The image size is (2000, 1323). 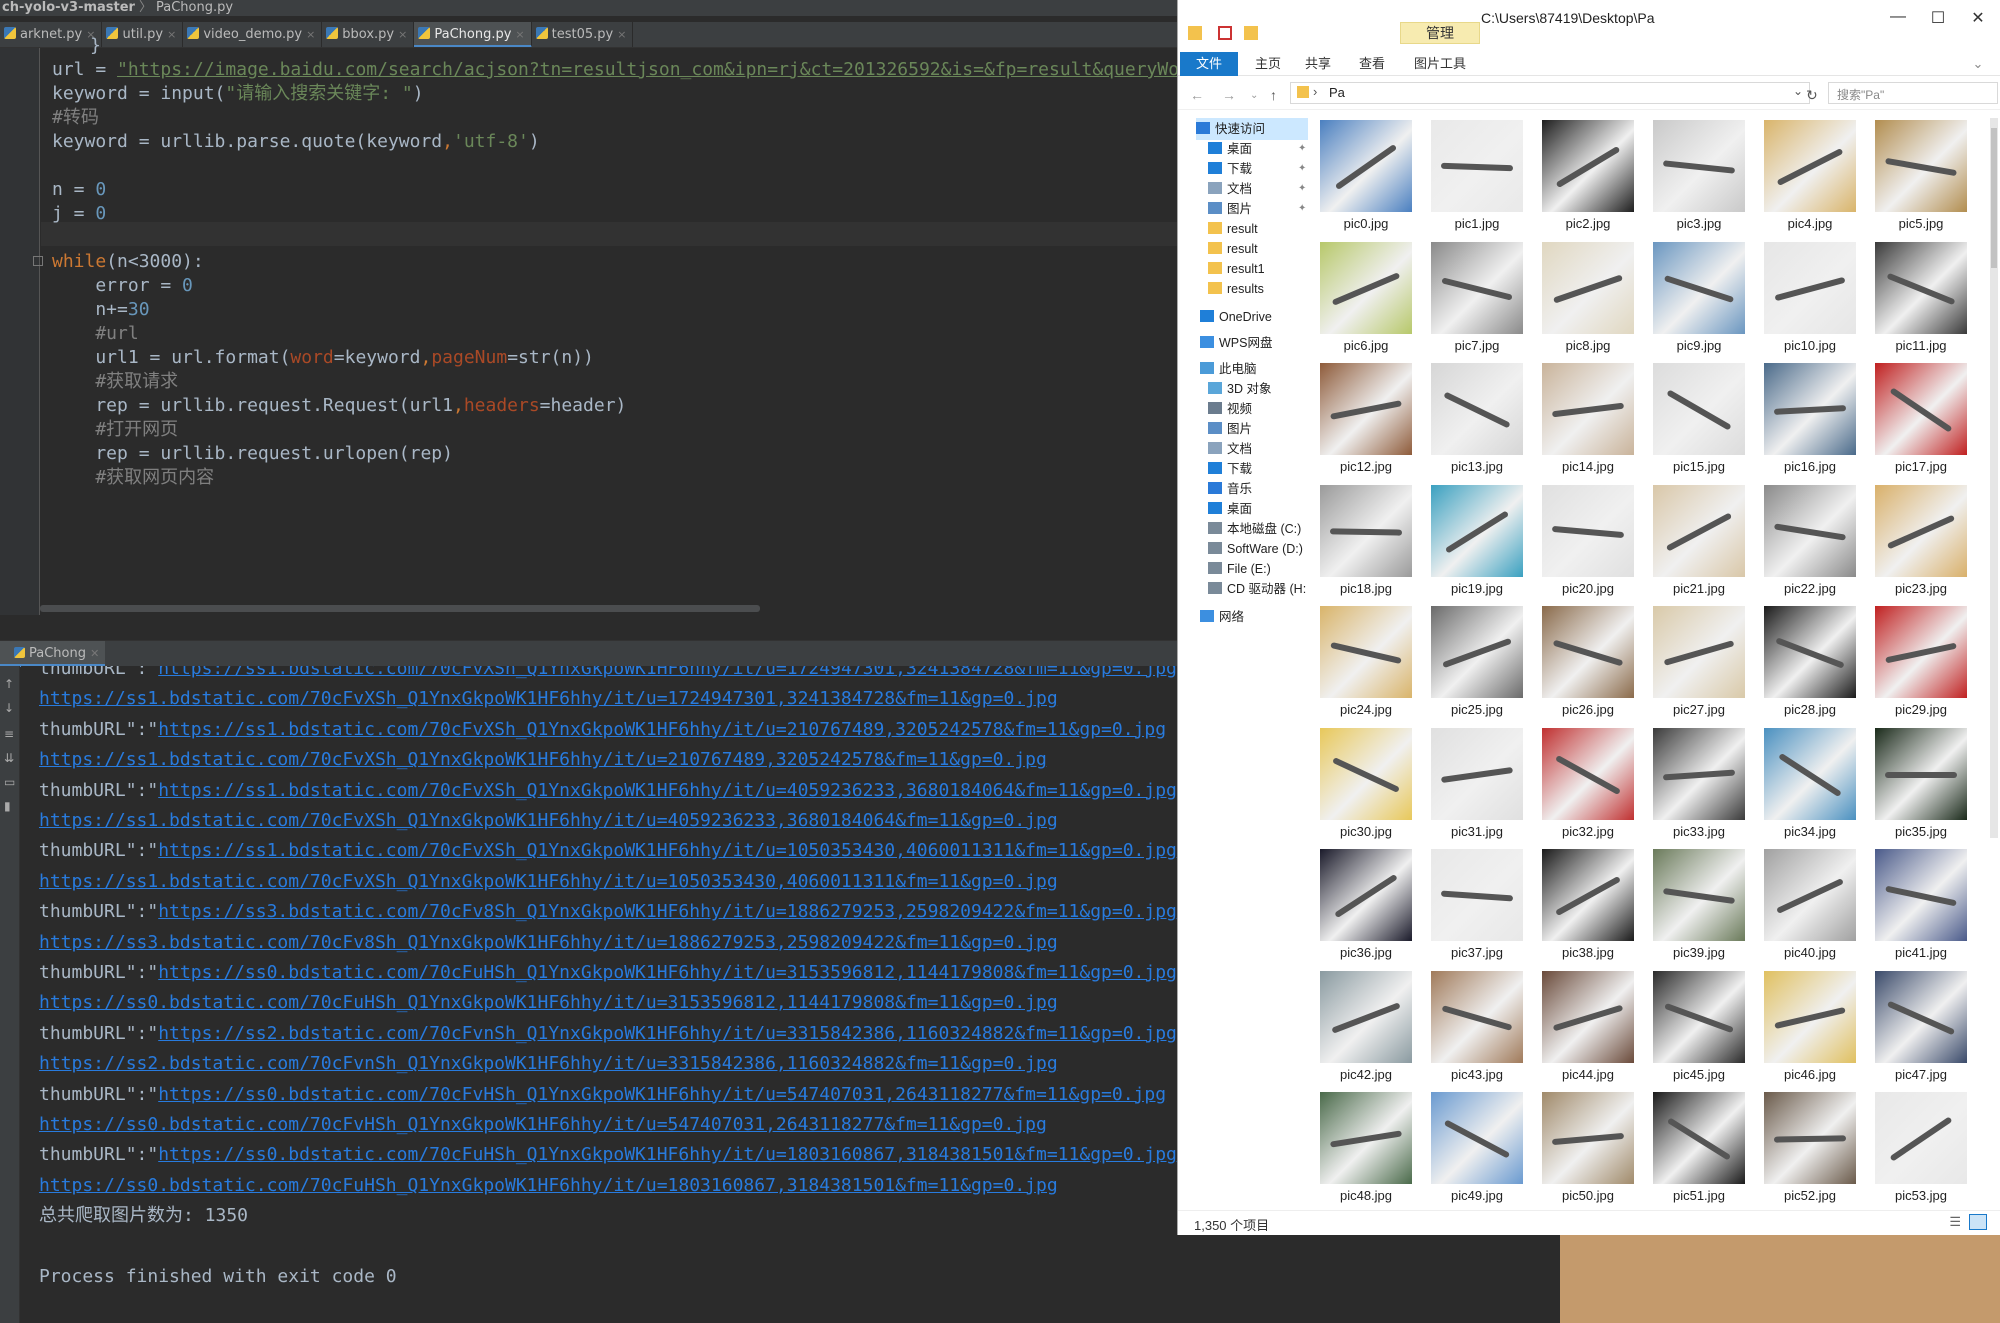 What do you see at coordinates (1251, 33) in the screenshot?
I see `new-folder-icon` at bounding box center [1251, 33].